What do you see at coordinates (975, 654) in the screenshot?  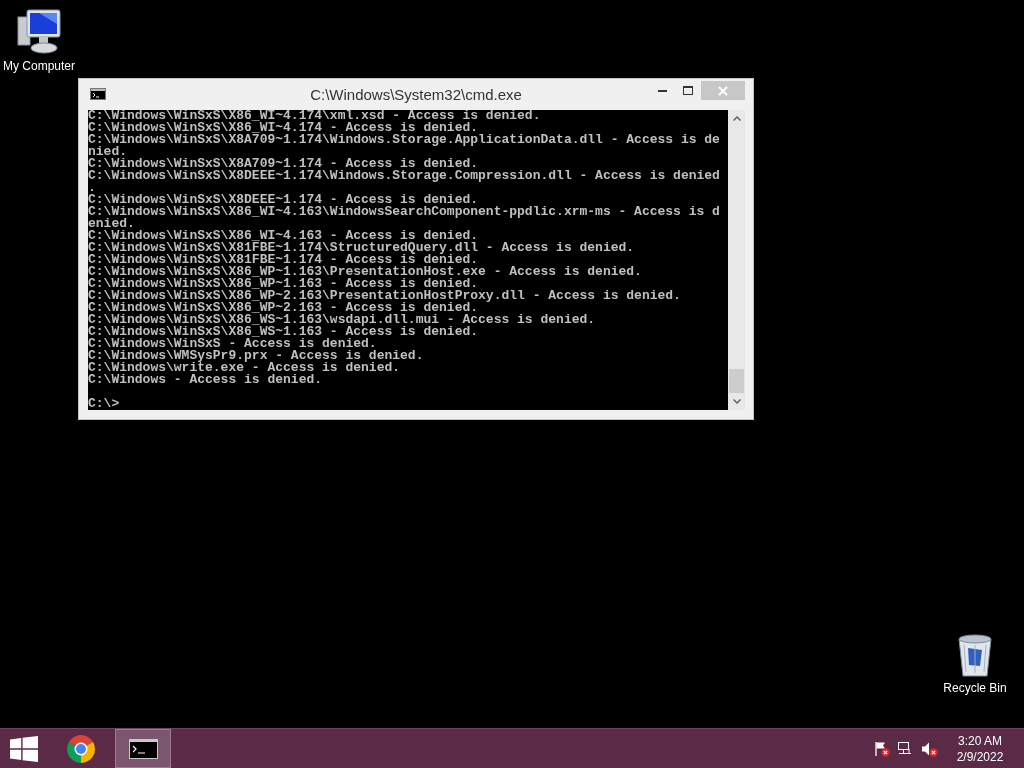 I see `recycle-bin-icon` at bounding box center [975, 654].